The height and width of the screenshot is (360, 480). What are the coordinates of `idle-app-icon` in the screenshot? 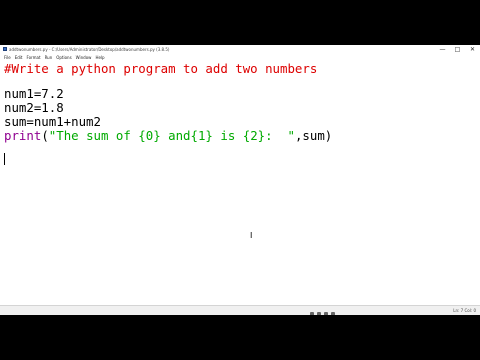 It's located at (5, 49).